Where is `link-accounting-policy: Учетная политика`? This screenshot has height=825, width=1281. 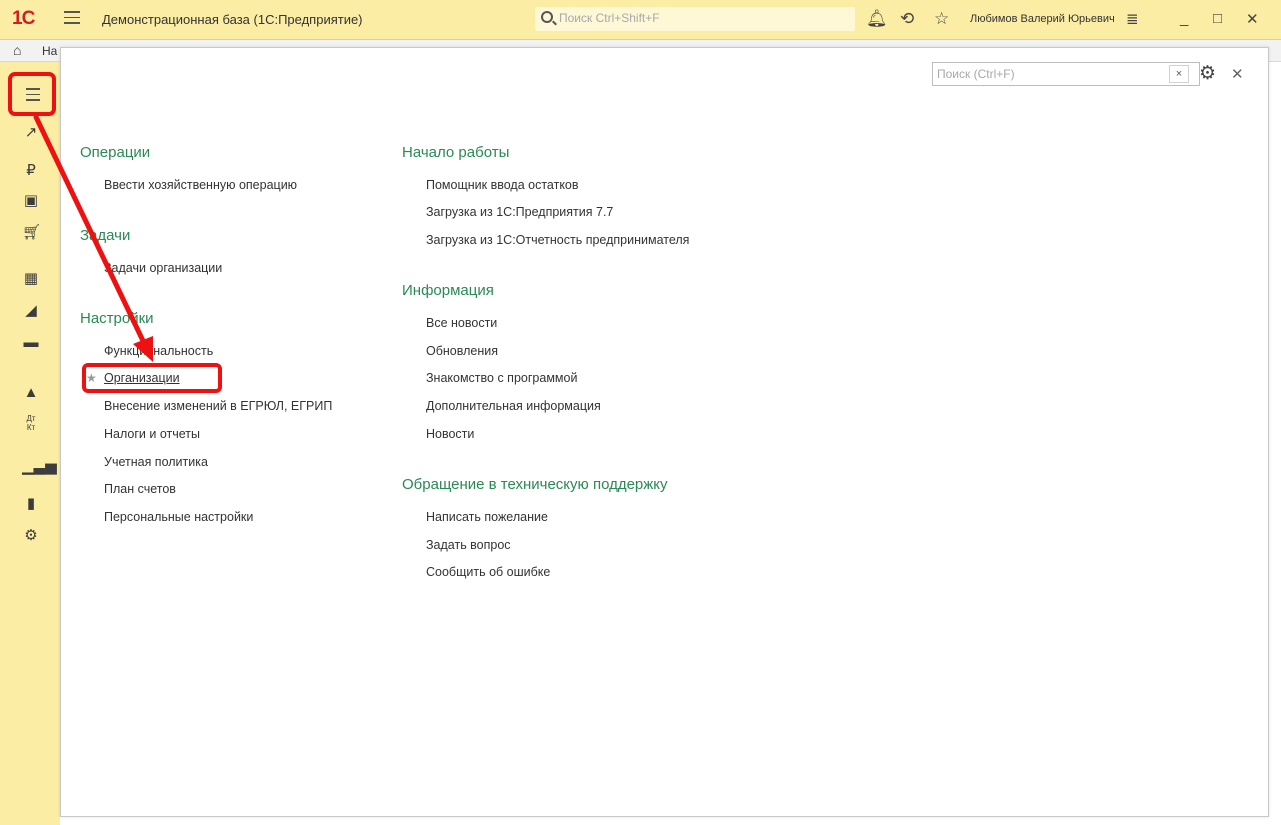
link-accounting-policy: Учетная политика is located at coordinates (156, 462).